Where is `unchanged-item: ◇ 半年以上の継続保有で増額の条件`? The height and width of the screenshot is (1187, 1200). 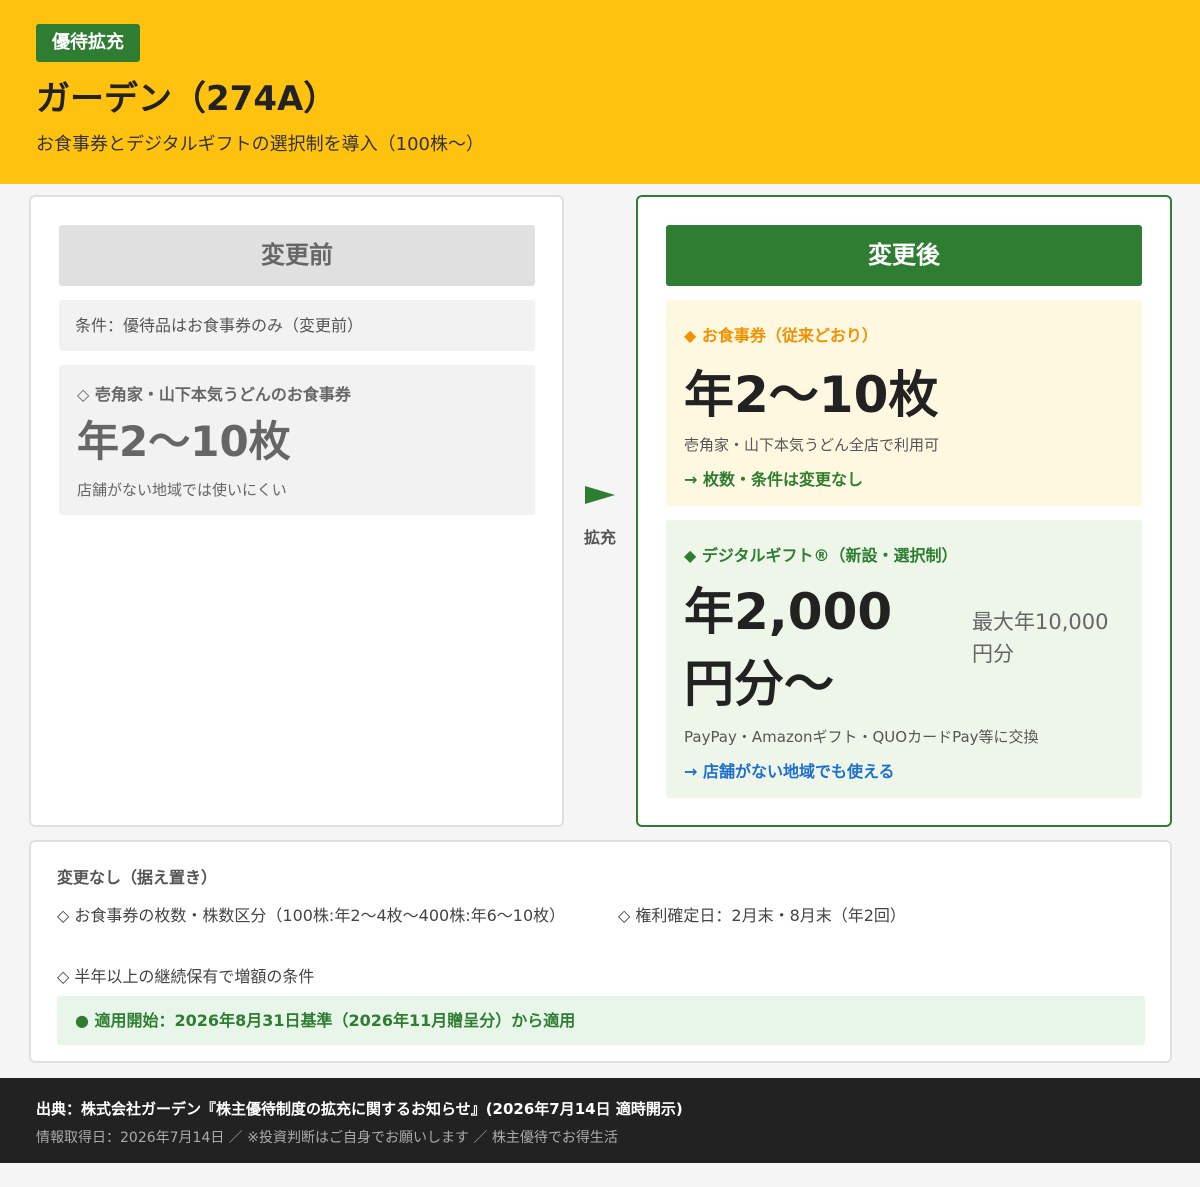
unchanged-item: ◇ 半年以上の継続保有で増額の条件 is located at coordinates (186, 976).